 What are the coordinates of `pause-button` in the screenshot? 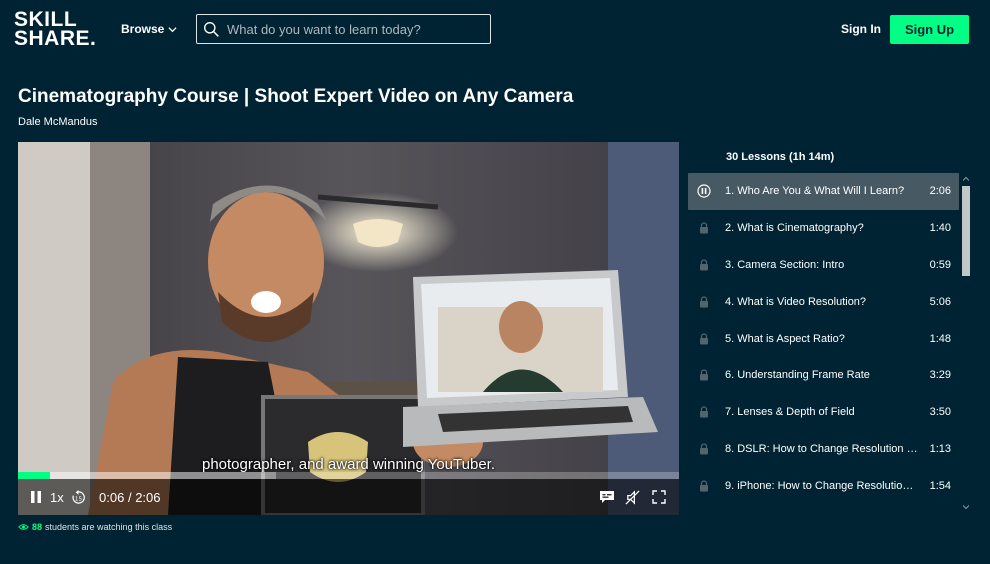 It's located at (36, 497).